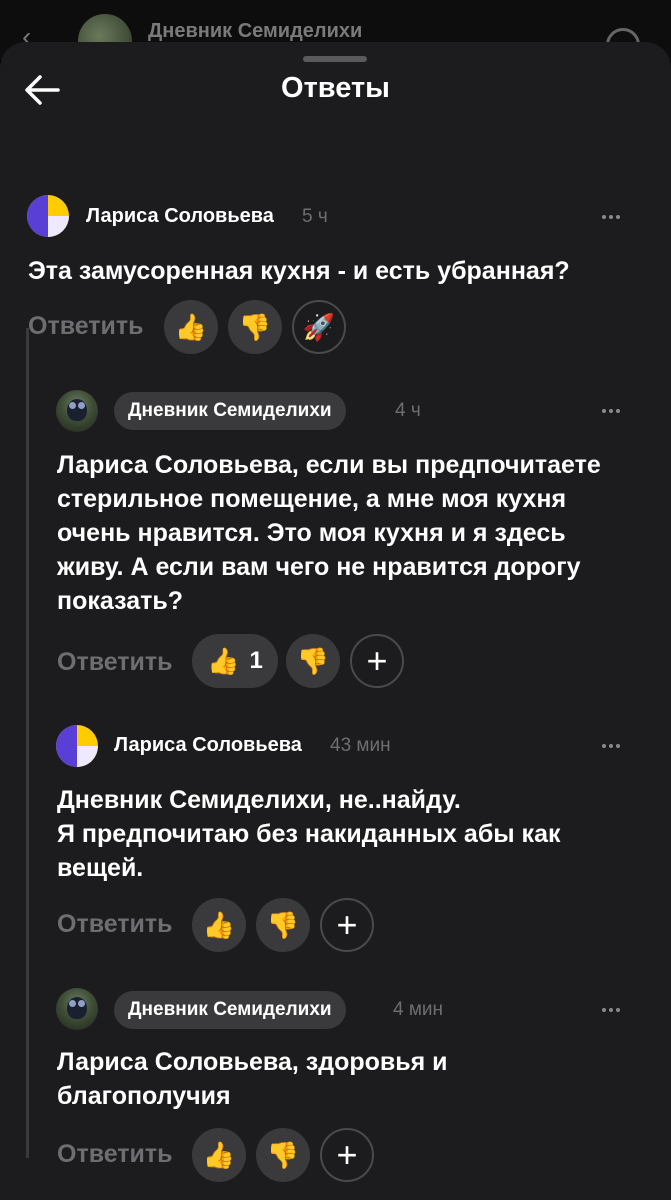 Image resolution: width=671 pixels, height=1200 pixels. I want to click on comment-time: 4 мин, so click(418, 1009).